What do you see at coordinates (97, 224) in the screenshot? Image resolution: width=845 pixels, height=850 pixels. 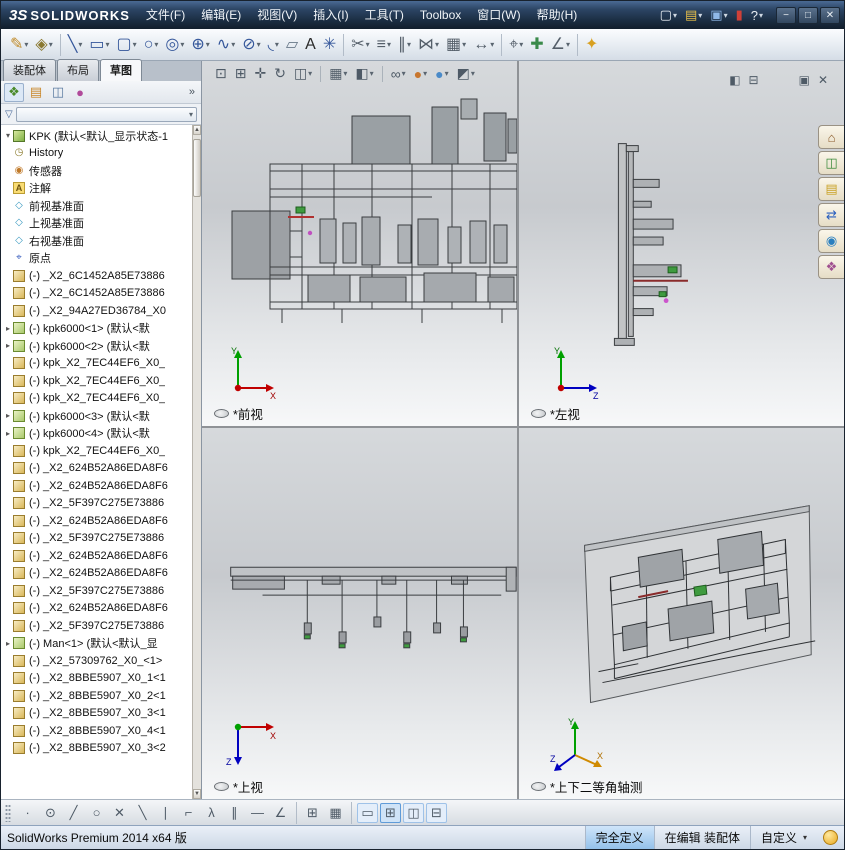 I see `tree-item: ◇ 上视基准面` at bounding box center [97, 224].